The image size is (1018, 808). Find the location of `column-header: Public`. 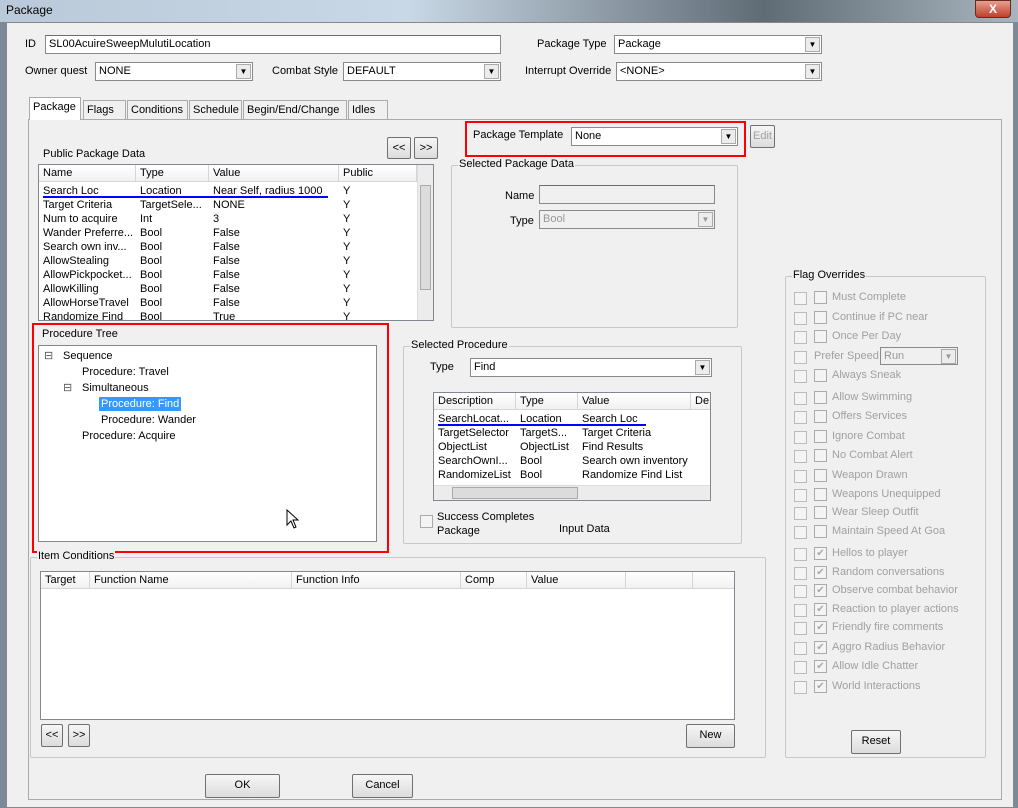

column-header: Public is located at coordinates (378, 173).